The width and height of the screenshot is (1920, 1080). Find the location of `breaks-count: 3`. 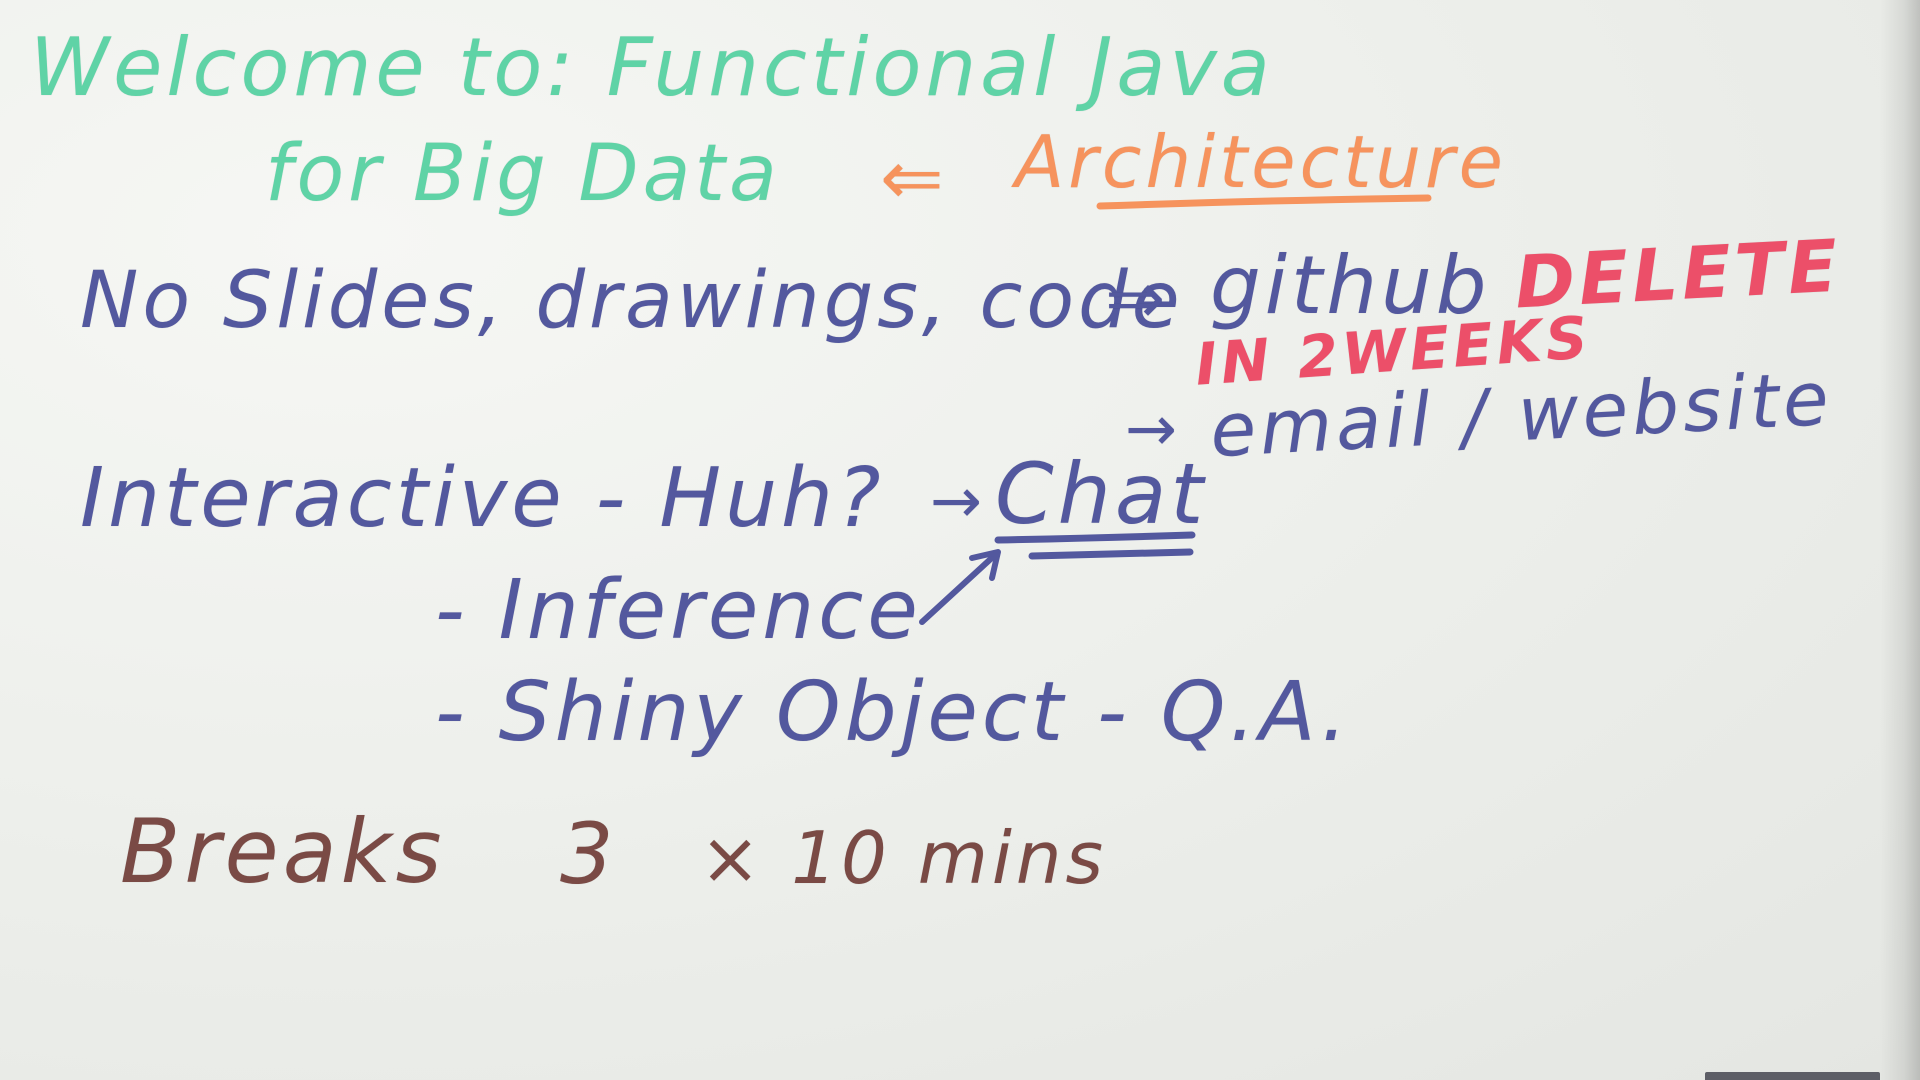

breaks-count: 3 is located at coordinates (589, 854).